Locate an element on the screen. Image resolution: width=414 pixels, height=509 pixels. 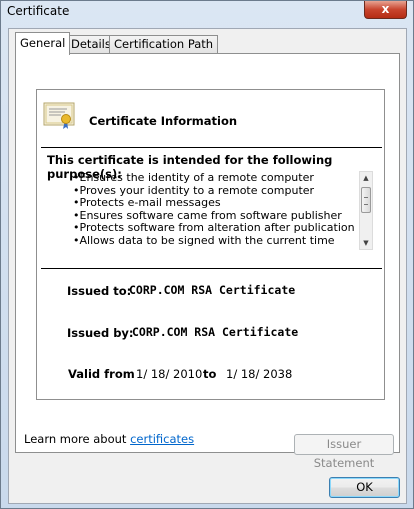
issued-by-value: CORP.COM RSA Certificate is located at coordinates (215, 332).